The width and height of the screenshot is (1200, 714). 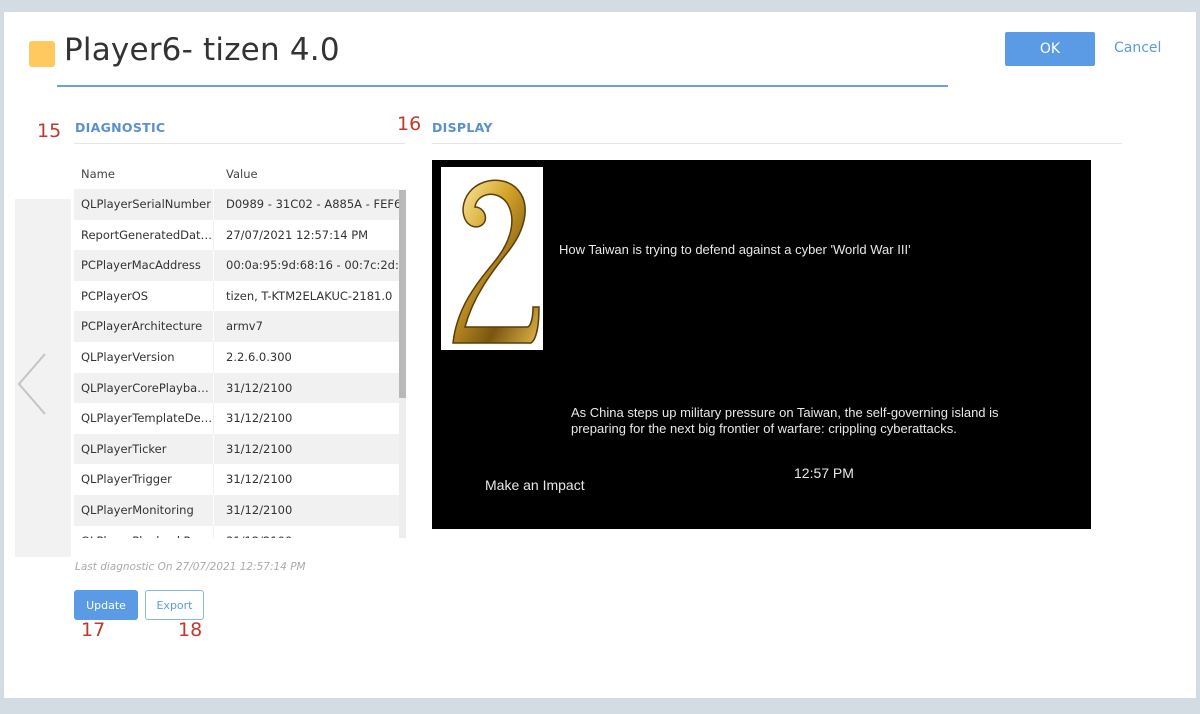 I want to click on table-row: QLPlayerCorePlaybac... 31/12/2100, so click(x=236, y=388).